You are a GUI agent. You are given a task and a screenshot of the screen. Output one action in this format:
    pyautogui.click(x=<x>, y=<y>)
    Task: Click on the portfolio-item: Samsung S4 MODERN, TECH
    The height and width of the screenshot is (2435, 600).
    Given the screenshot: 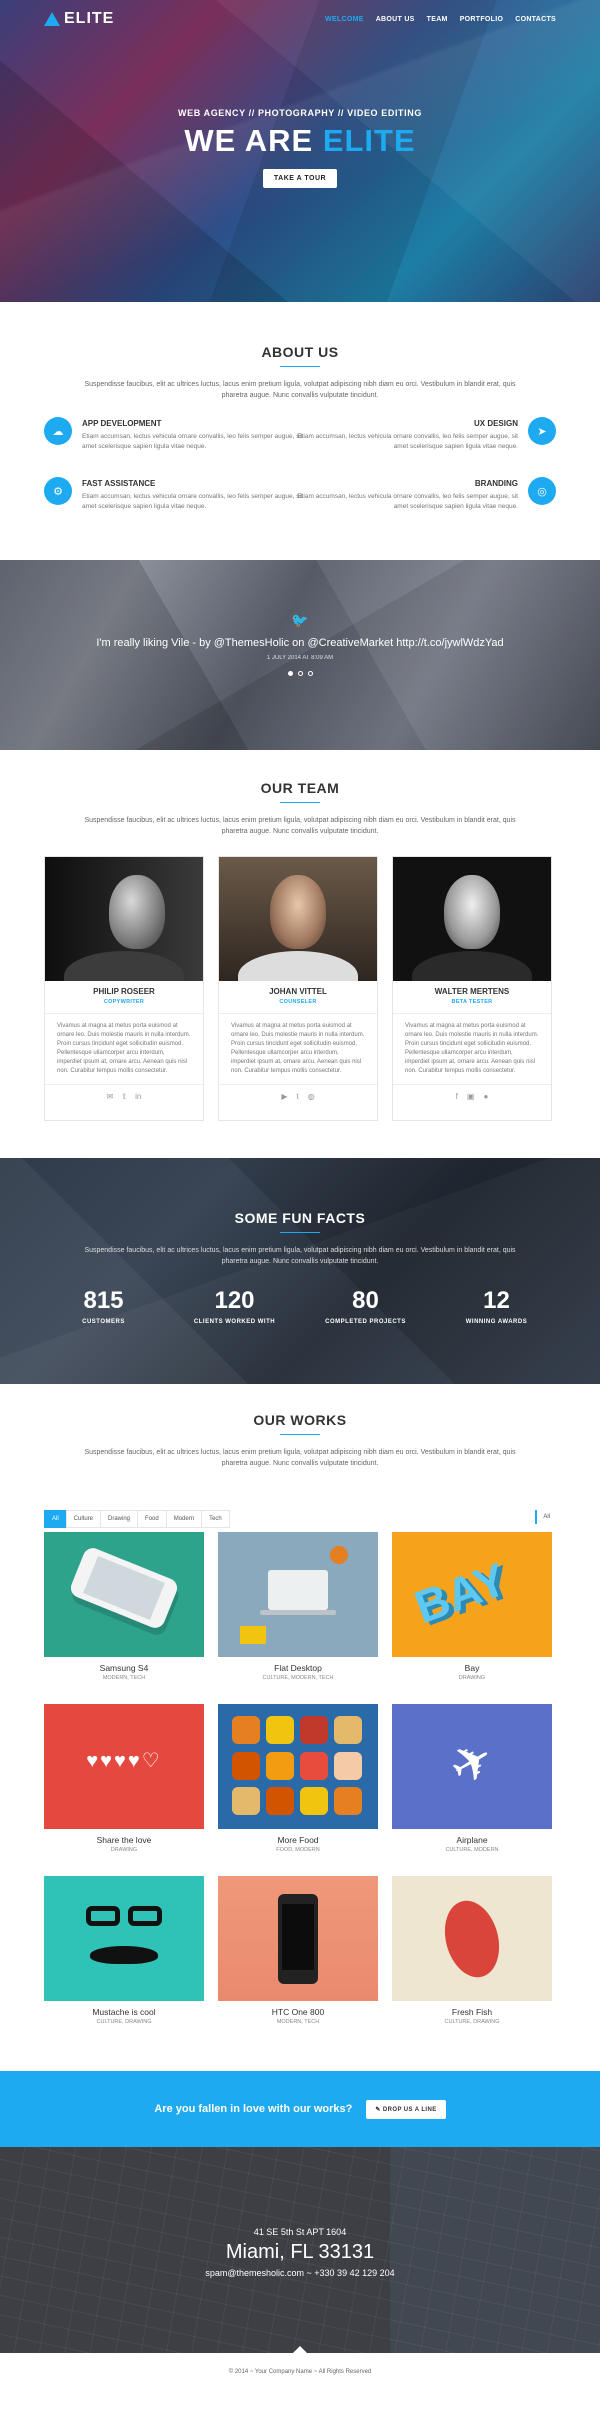 What is the action you would take?
    pyautogui.click(x=124, y=1614)
    